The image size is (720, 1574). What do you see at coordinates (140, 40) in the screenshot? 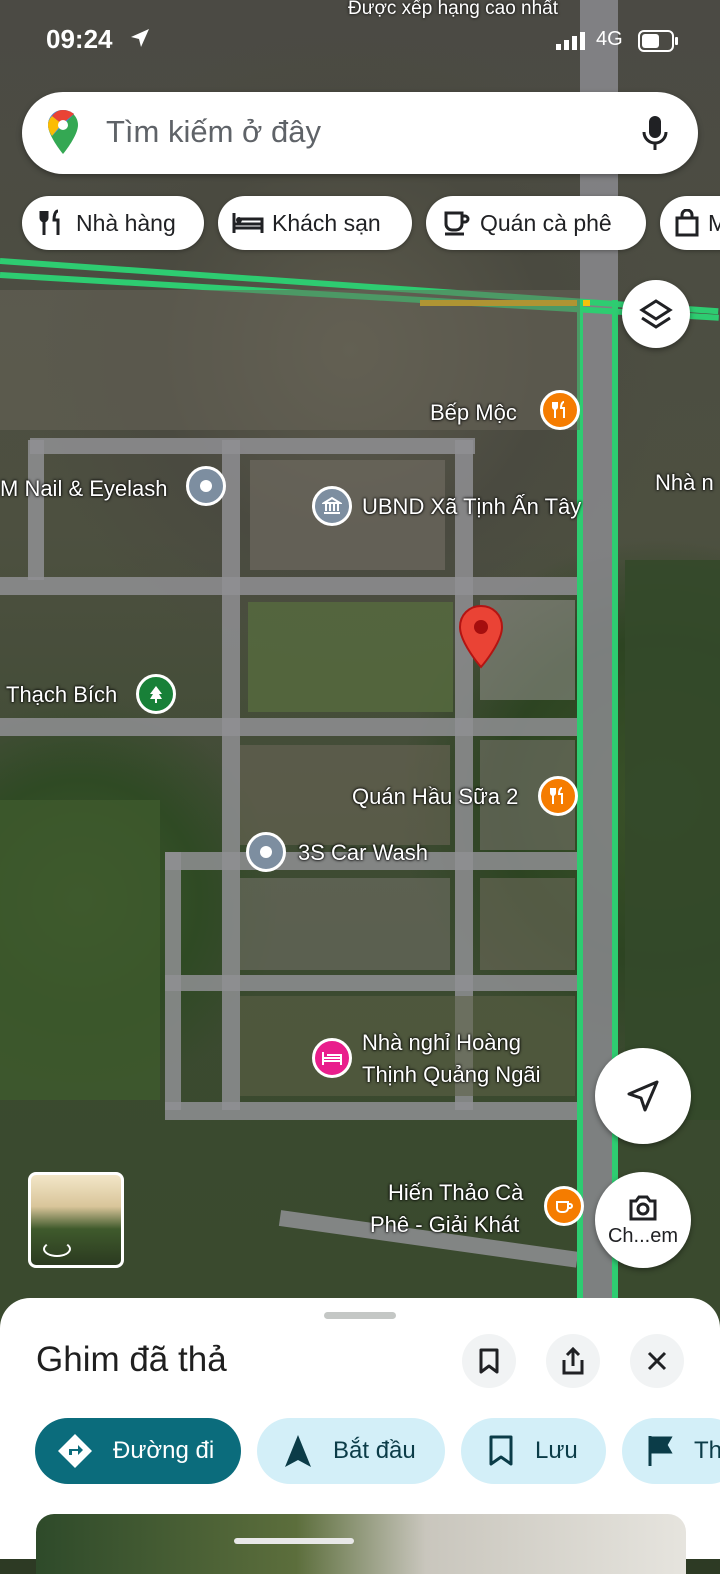
I see `location-arrow-icon` at bounding box center [140, 40].